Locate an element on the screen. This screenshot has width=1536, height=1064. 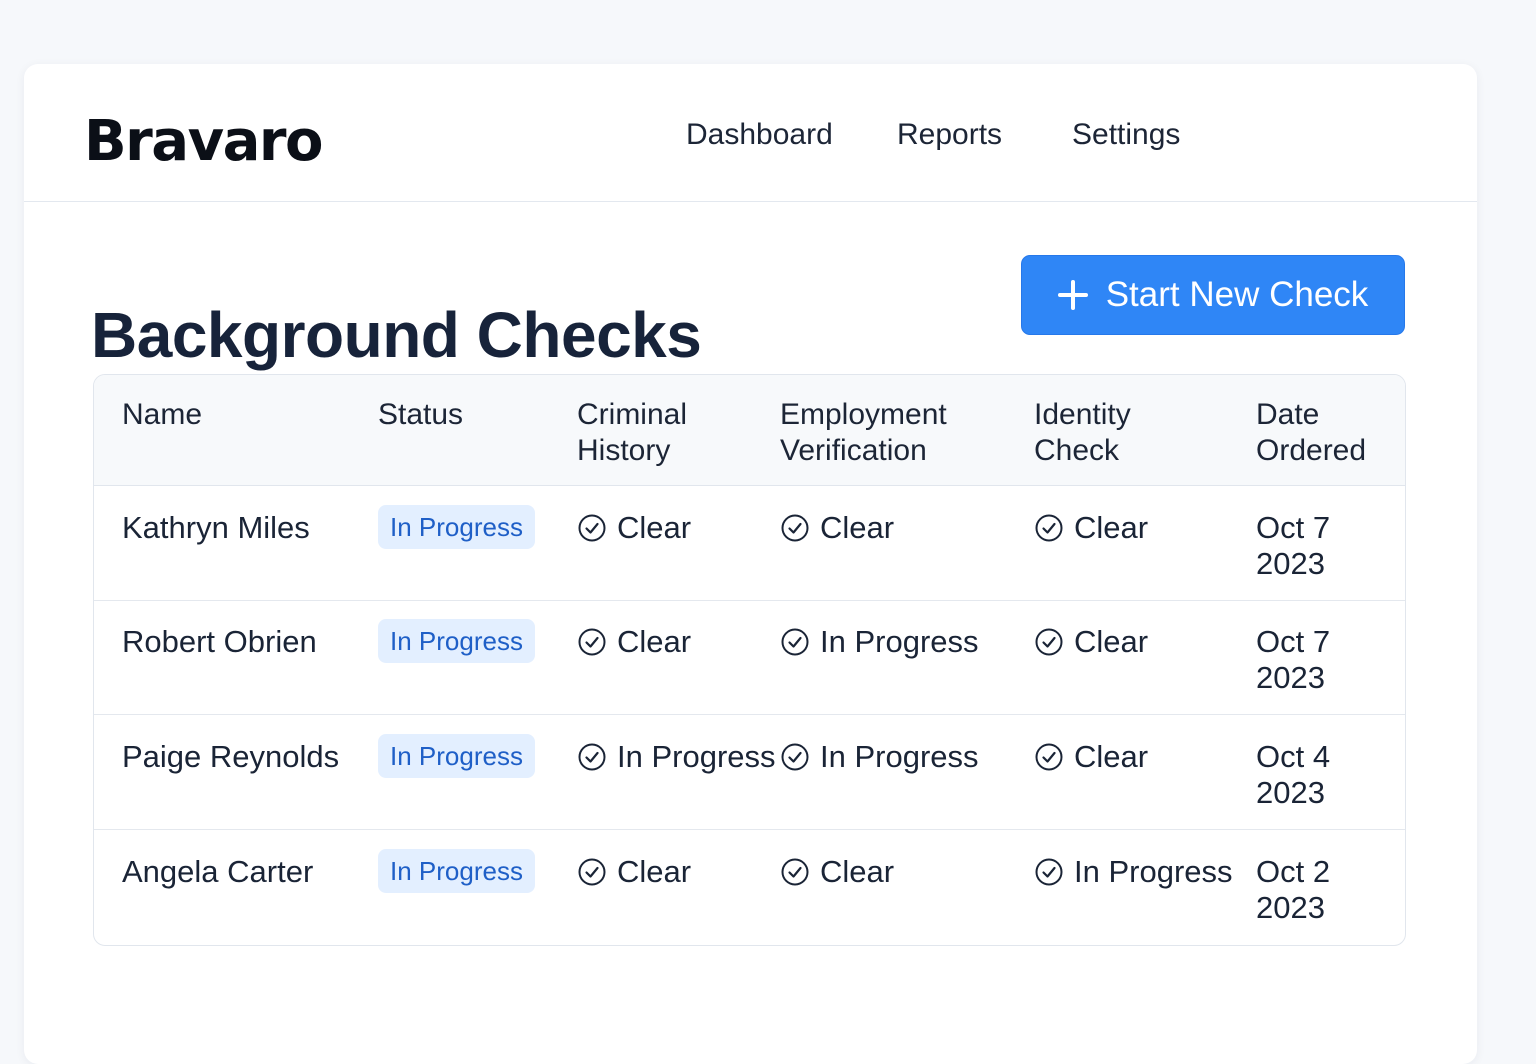
column-header-employment-verification: Employment Verification is located at coordinates (863, 433).